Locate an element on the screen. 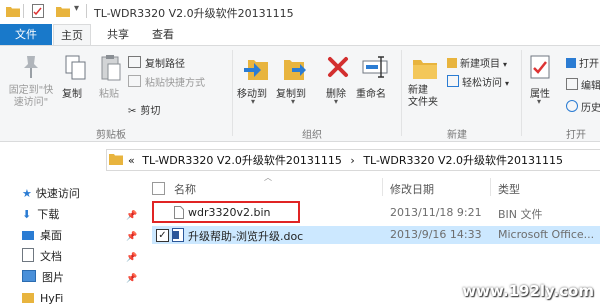 This screenshot has height=308, width=600. new-item-button: 新建项目 ▾ is located at coordinates (477, 62).